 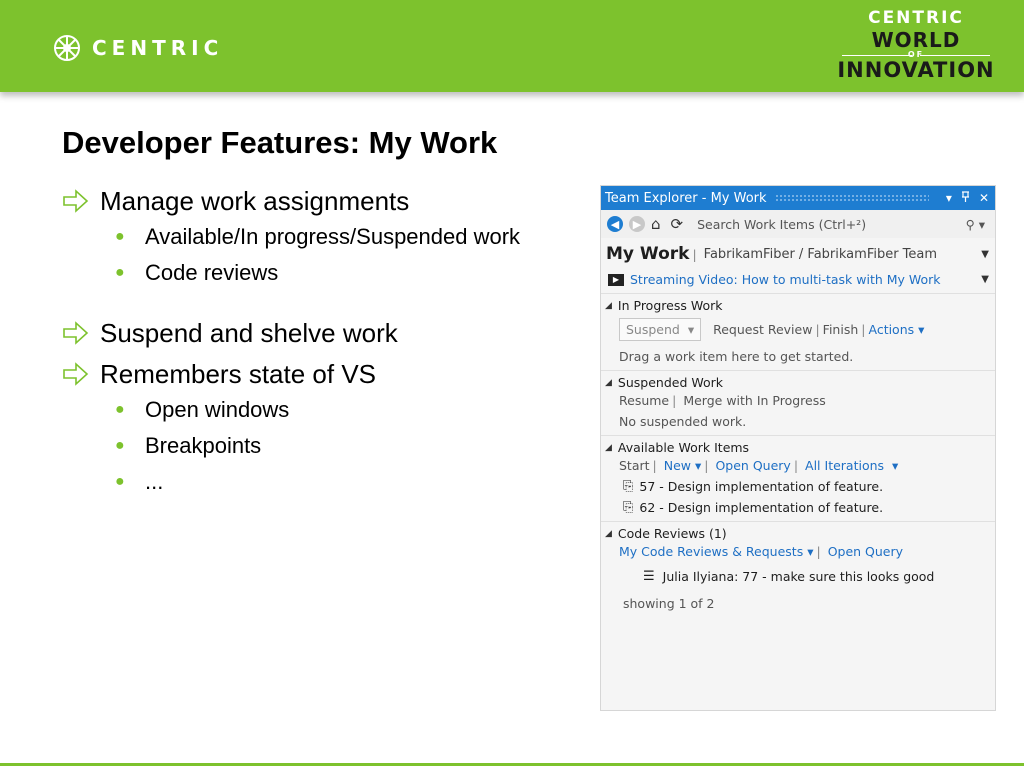 I want to click on brand-line-4: INNOVATION, so click(x=916, y=70).